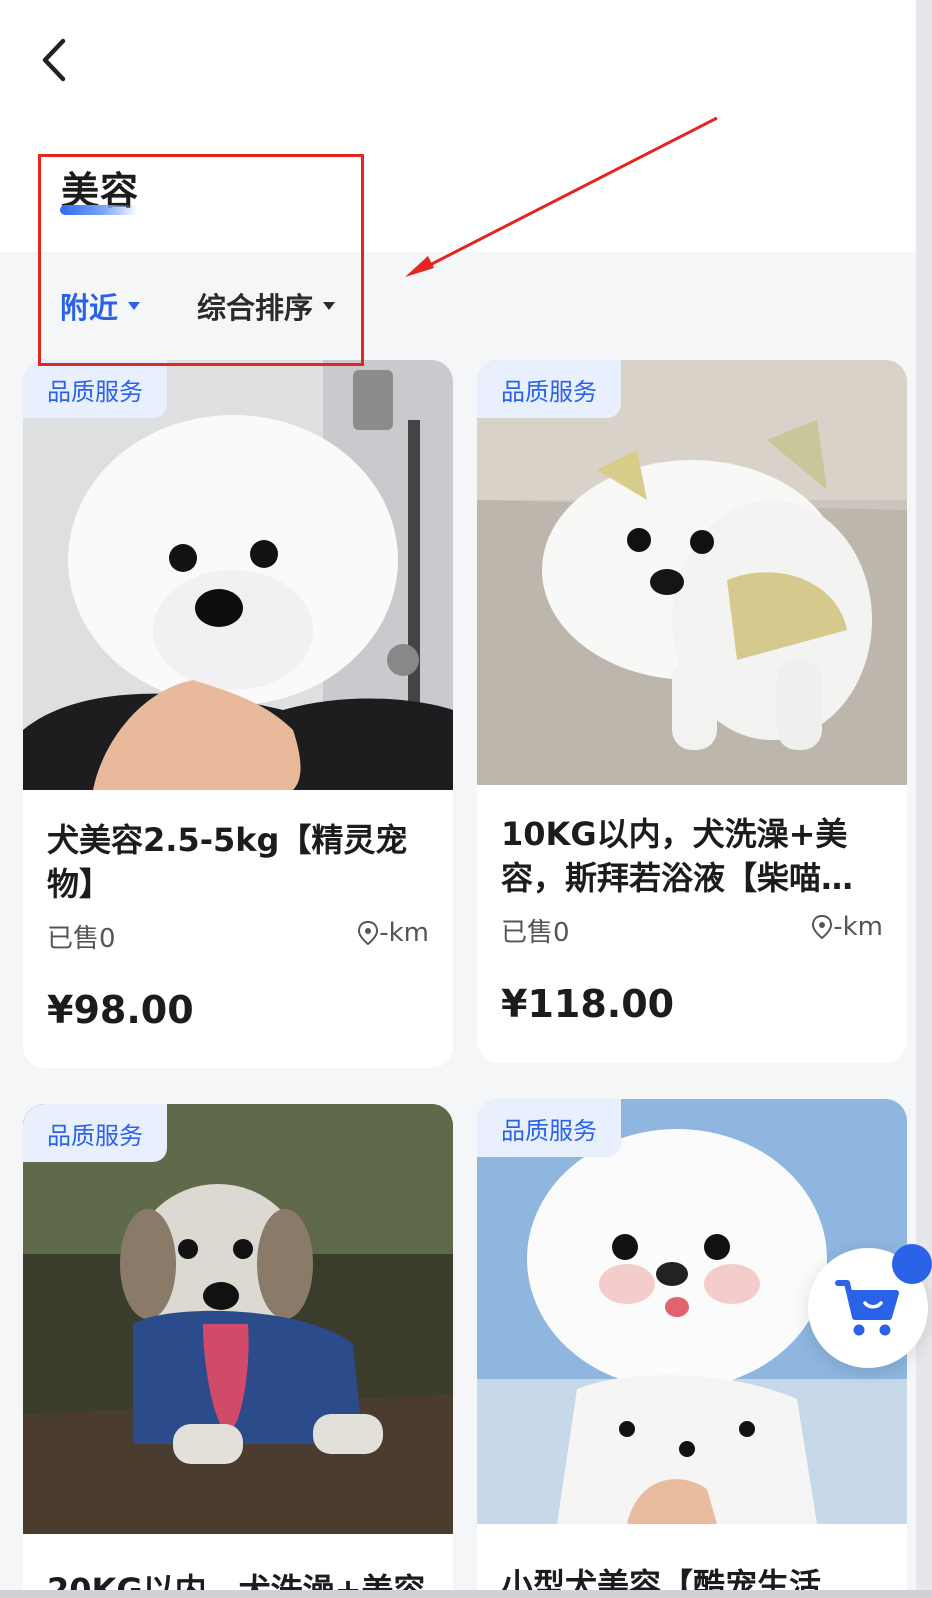 The image size is (932, 1598). Describe the element at coordinates (120, 1010) in the screenshot. I see `price: ¥98.00` at that location.